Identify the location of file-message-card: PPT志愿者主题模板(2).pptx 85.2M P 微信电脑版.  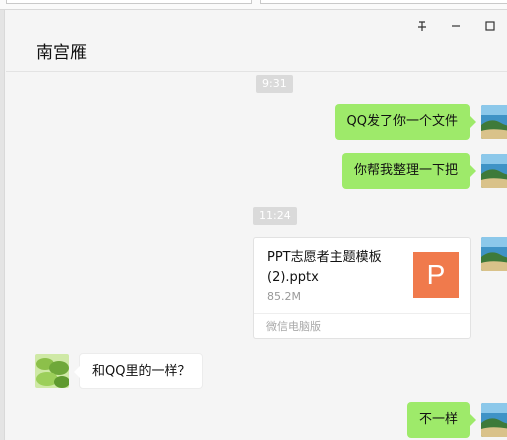
(362, 288).